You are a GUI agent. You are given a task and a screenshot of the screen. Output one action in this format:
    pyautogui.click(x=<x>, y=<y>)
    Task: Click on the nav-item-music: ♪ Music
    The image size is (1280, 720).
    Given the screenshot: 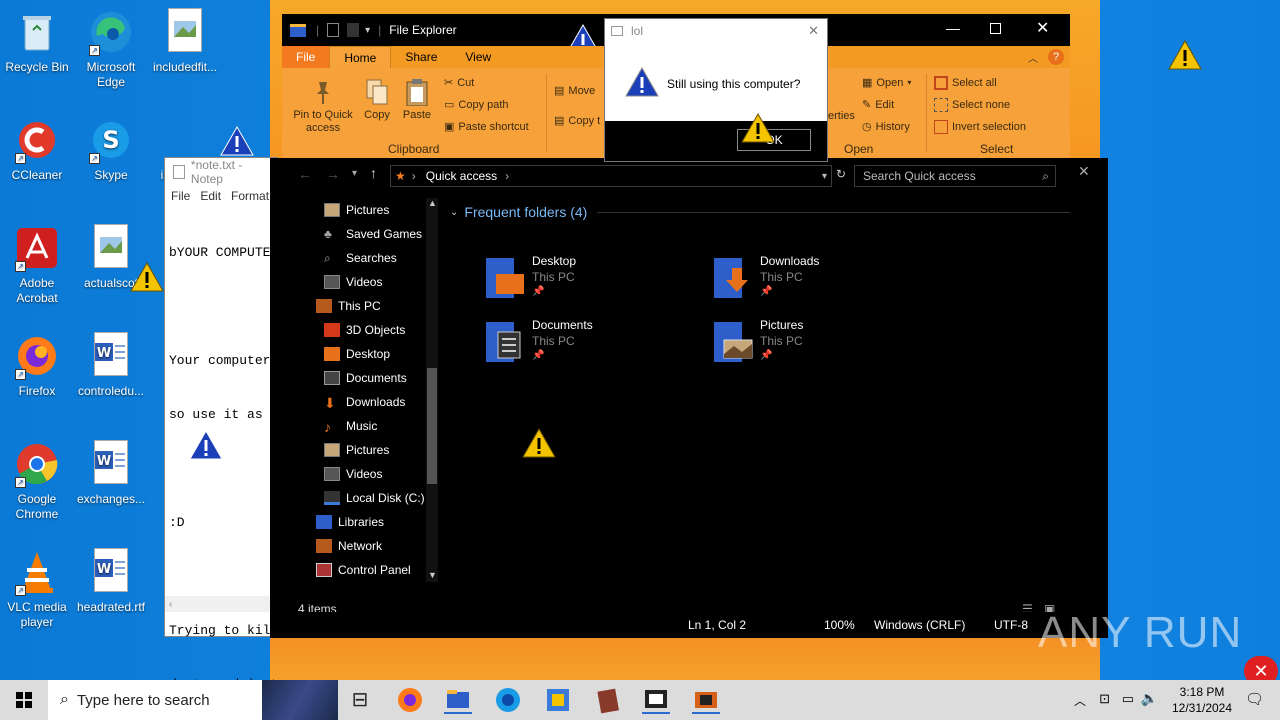 What is the action you would take?
    pyautogui.click(x=350, y=426)
    